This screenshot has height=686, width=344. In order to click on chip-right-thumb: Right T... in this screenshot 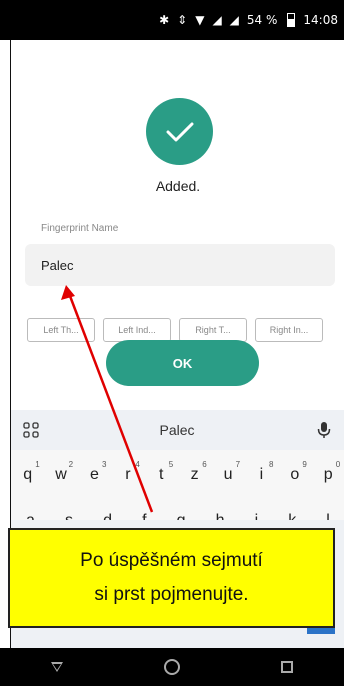, I will do `click(213, 330)`.